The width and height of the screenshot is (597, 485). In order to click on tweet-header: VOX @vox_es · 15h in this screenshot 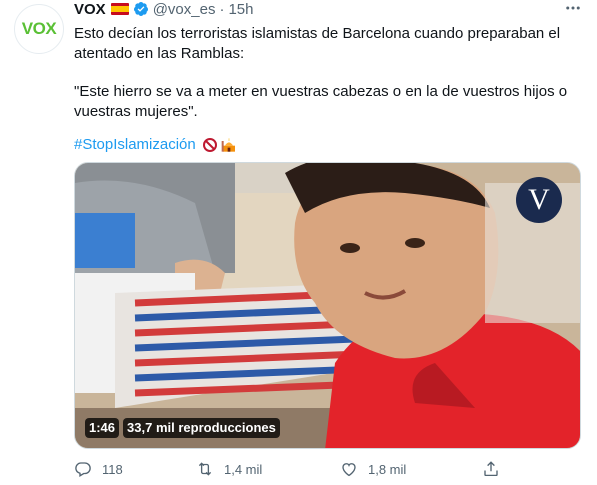, I will do `click(163, 9)`.